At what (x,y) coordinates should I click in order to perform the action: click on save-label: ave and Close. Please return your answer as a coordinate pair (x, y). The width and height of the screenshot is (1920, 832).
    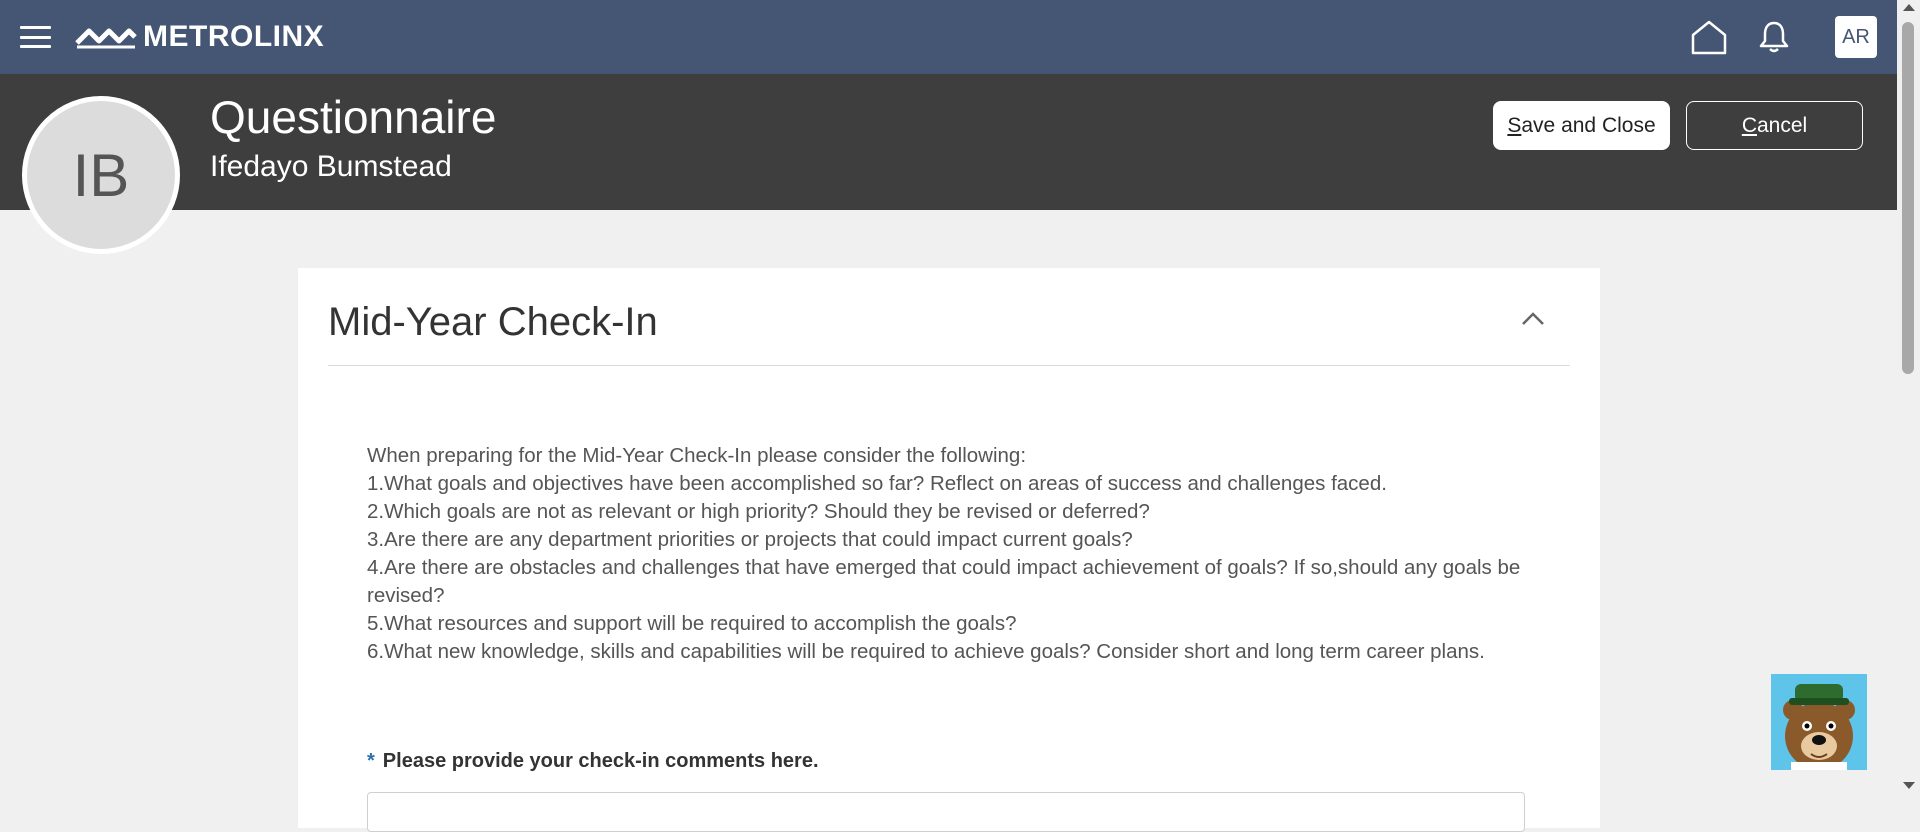
    Looking at the image, I should click on (1588, 125).